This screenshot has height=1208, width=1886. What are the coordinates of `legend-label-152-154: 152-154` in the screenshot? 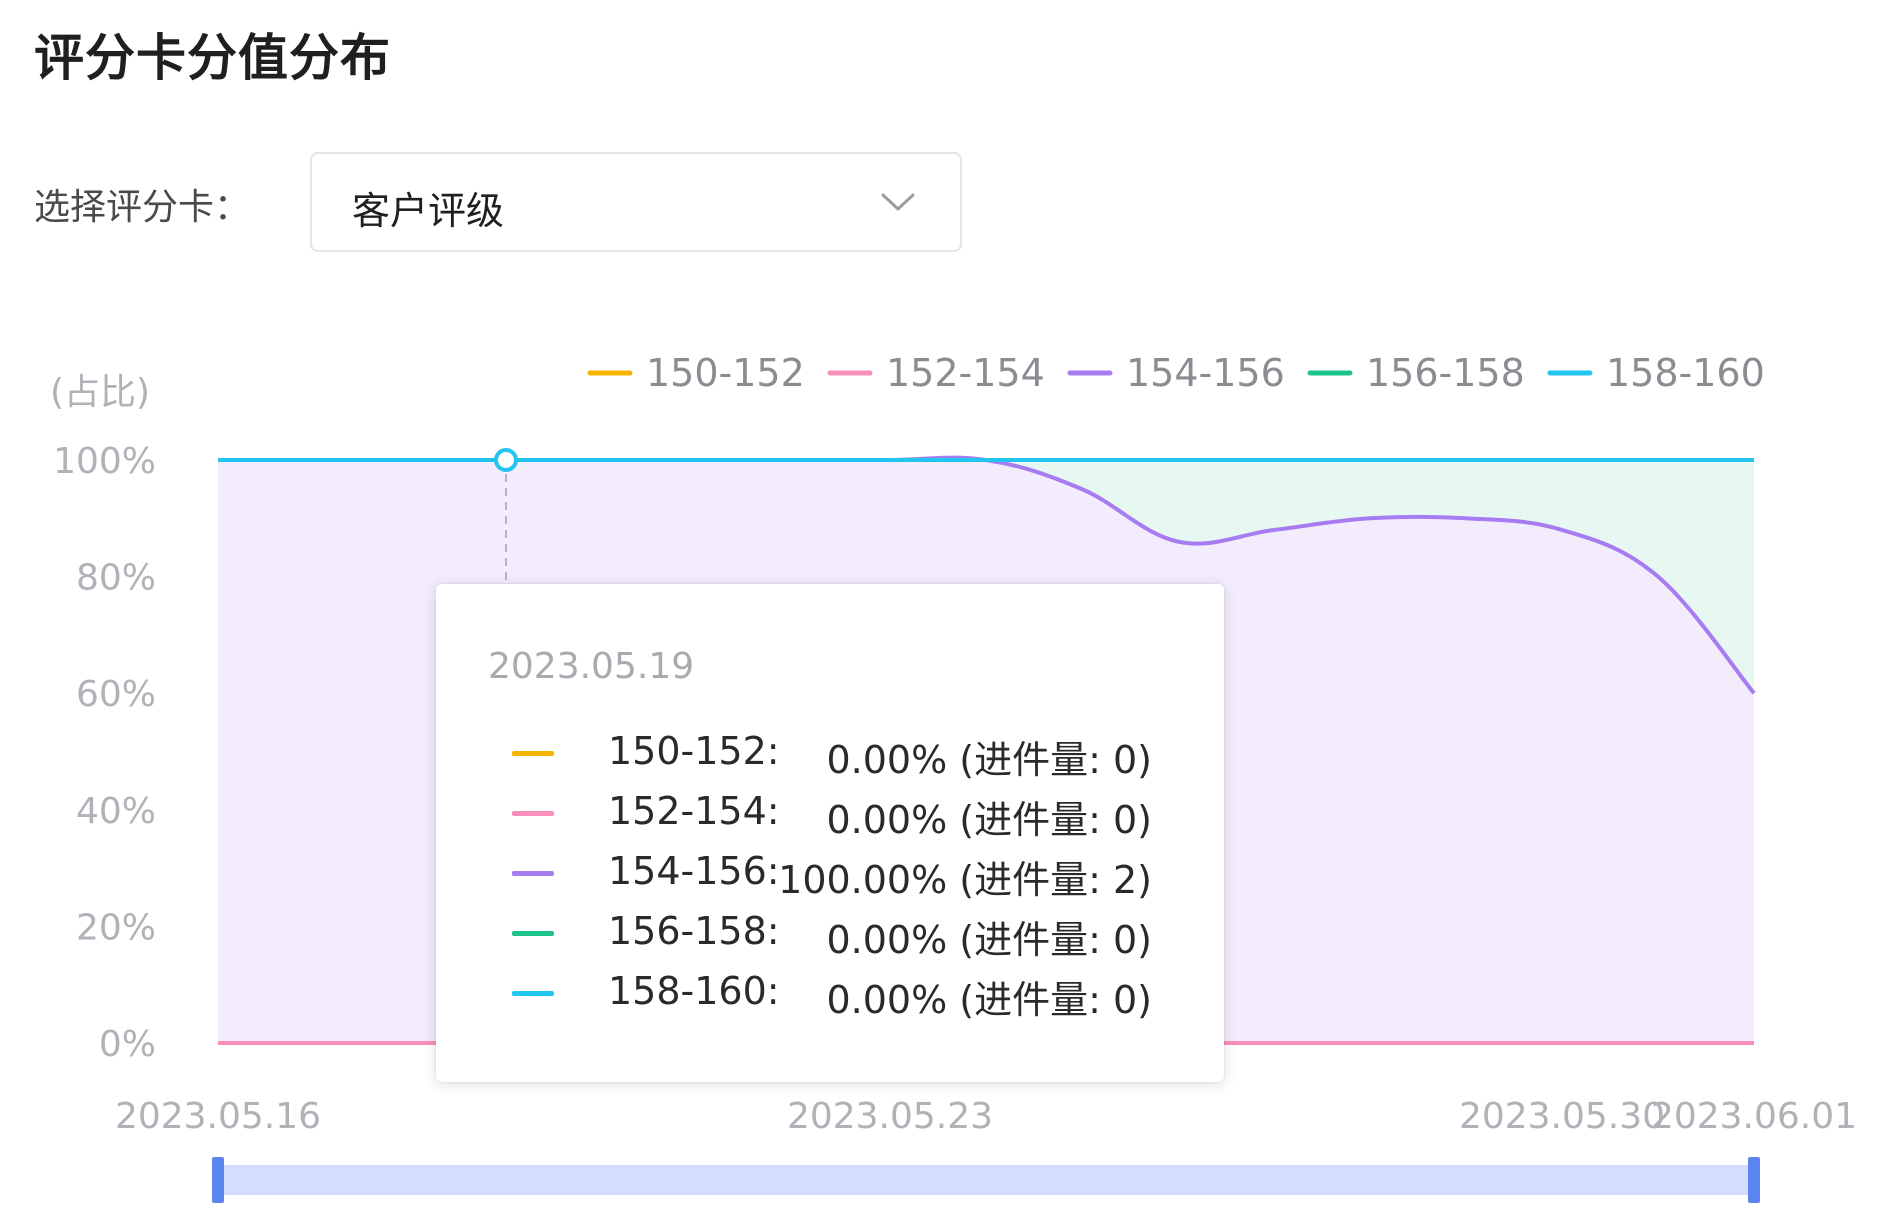 It's located at (965, 373).